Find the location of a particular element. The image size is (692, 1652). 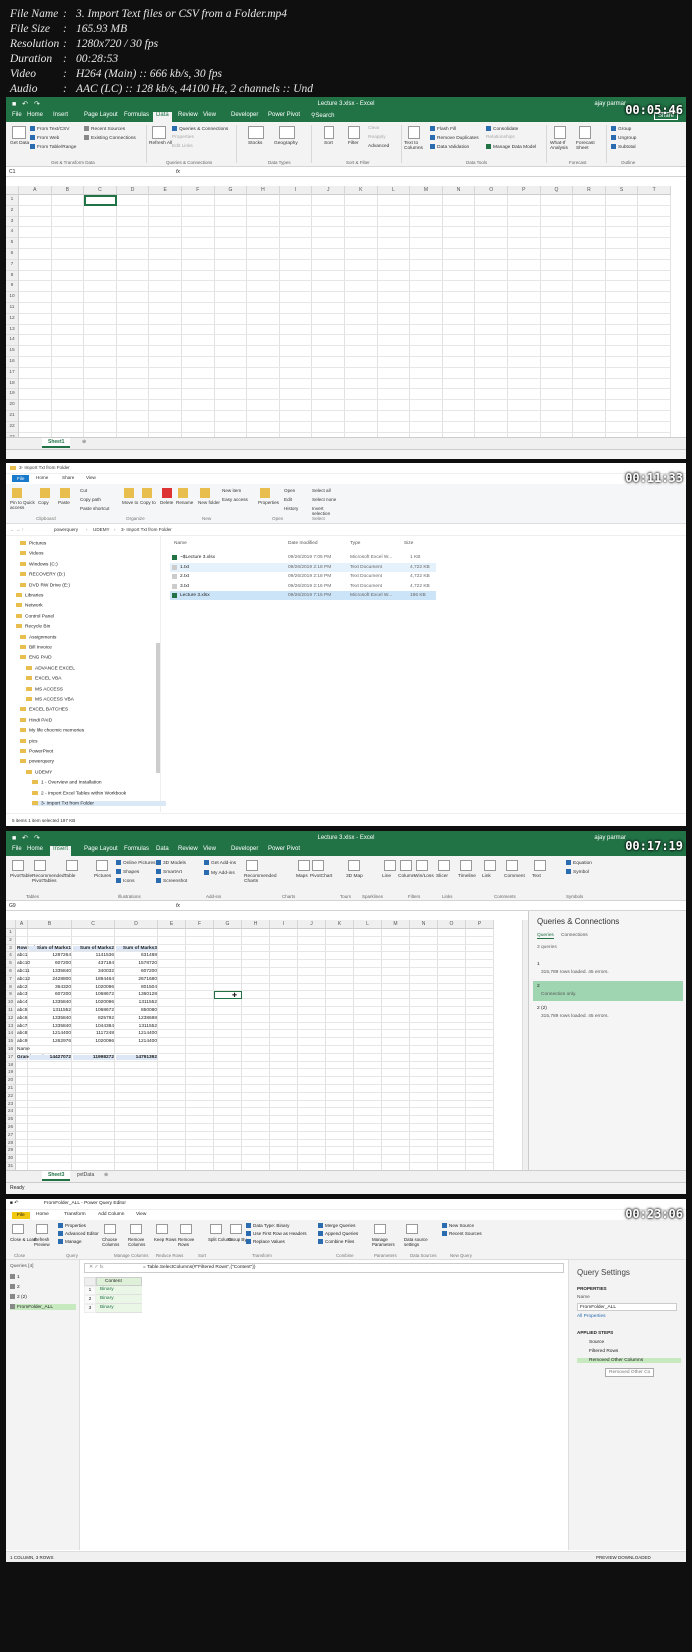

select-all-corner is located at coordinates (11, 924).